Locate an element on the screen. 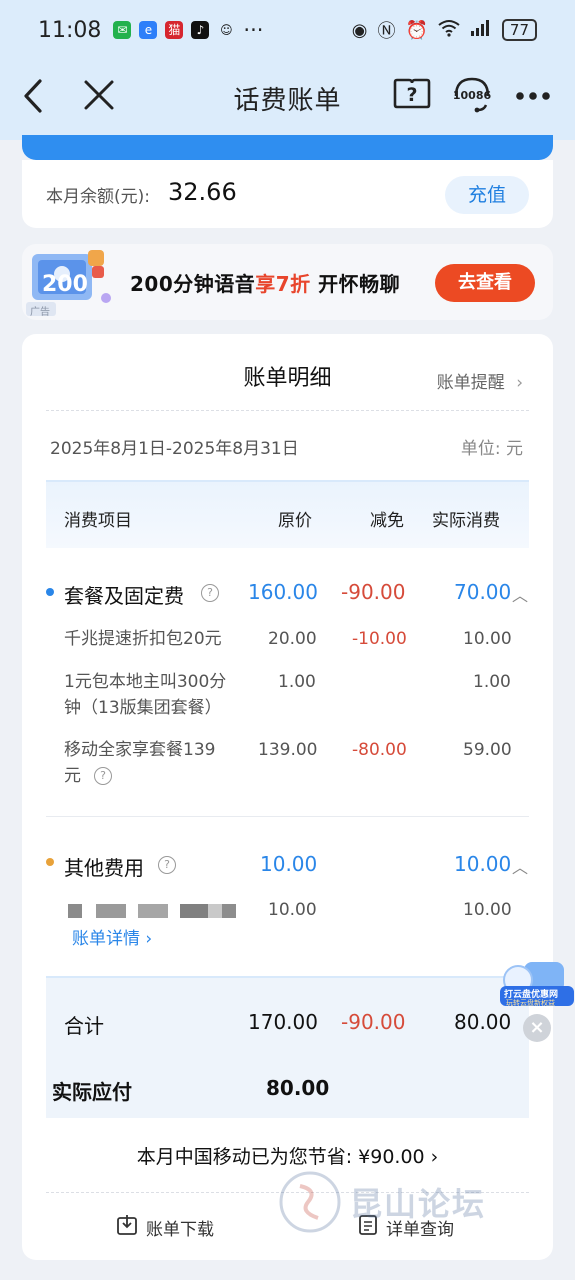  group-name: 其他费用 is located at coordinates (104, 868).